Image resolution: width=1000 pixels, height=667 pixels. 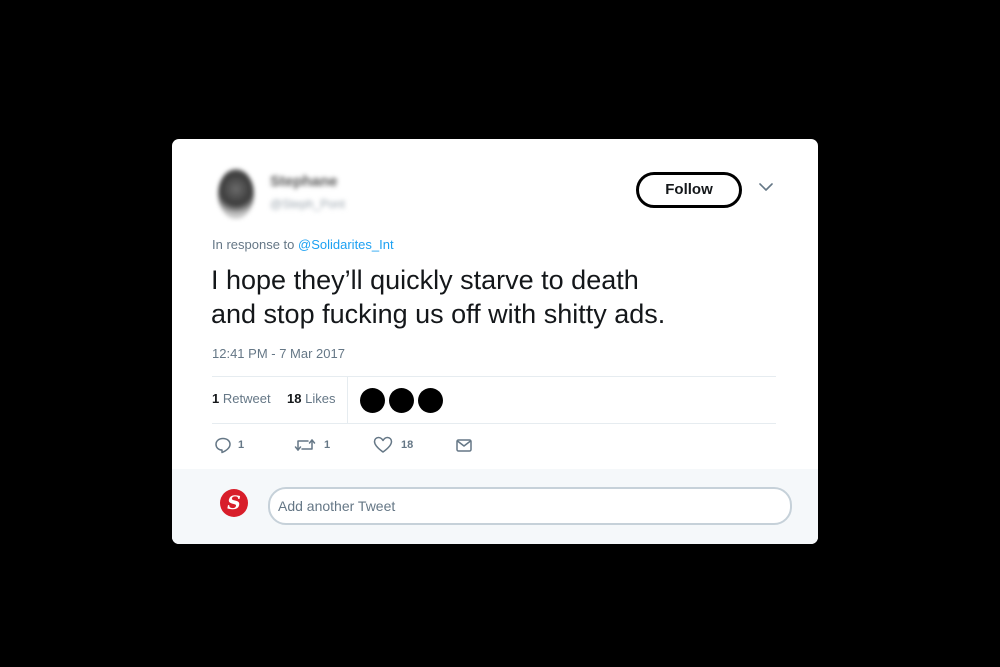 I want to click on author-avatar, so click(x=236, y=194).